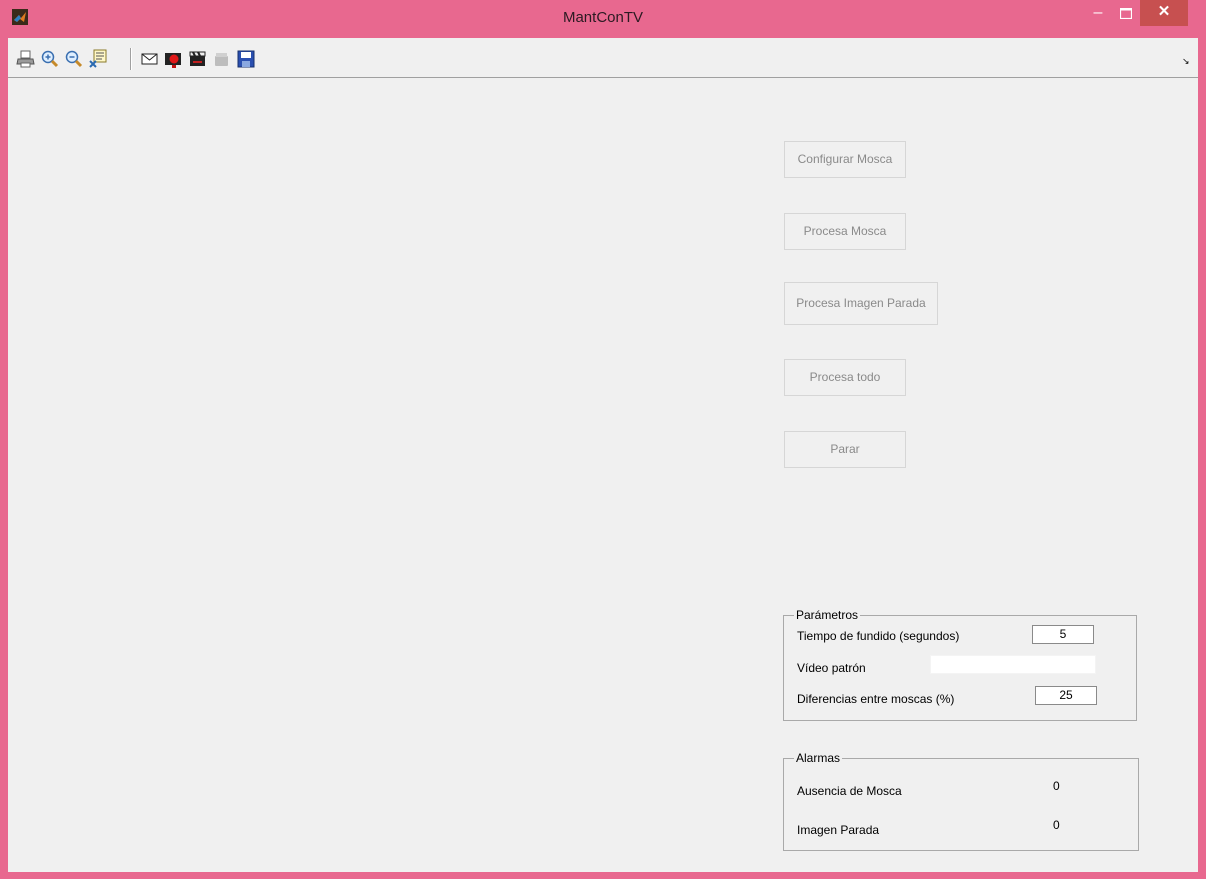 This screenshot has width=1206, height=879. Describe the element at coordinates (26, 59) in the screenshot. I see `print-icon` at that location.